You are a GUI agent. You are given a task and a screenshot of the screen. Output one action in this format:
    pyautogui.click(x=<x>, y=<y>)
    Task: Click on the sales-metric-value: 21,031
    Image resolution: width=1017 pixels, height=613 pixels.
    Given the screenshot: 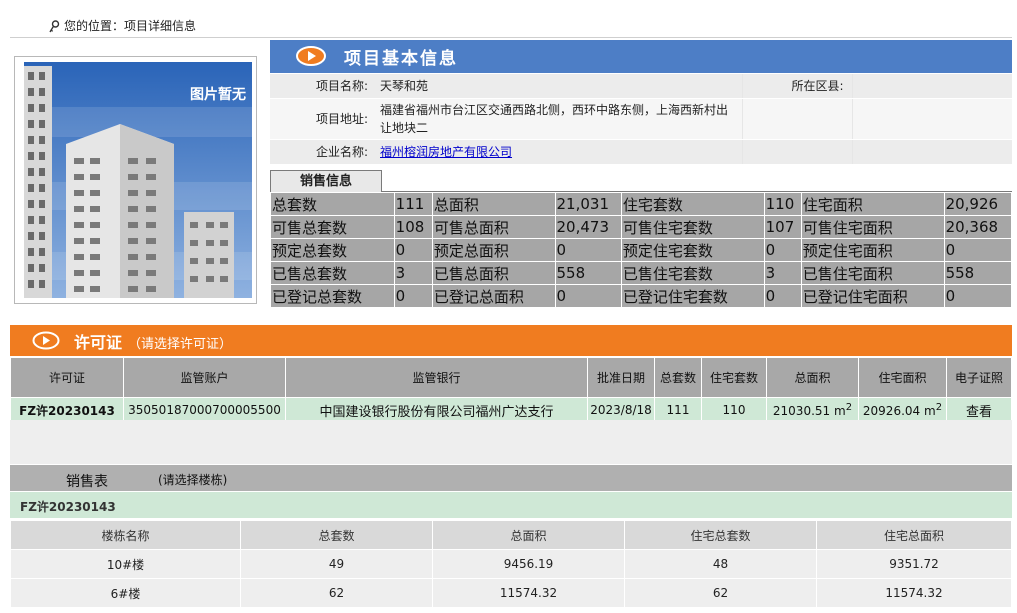 What is the action you would take?
    pyautogui.click(x=588, y=204)
    